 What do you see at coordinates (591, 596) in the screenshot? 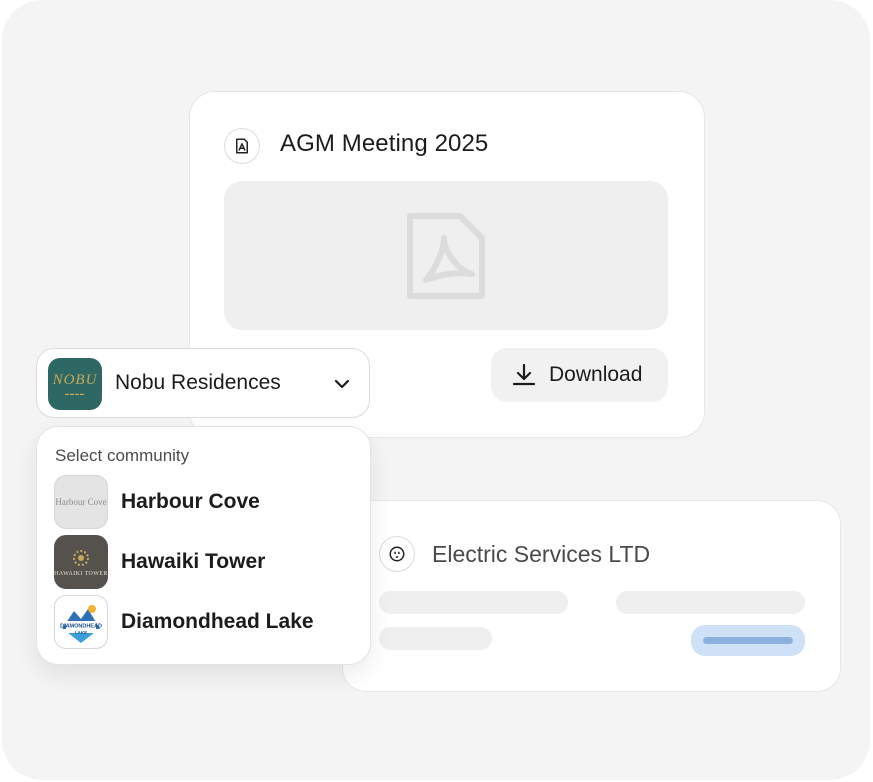
I see `vendor-card: Electric Services LTD` at bounding box center [591, 596].